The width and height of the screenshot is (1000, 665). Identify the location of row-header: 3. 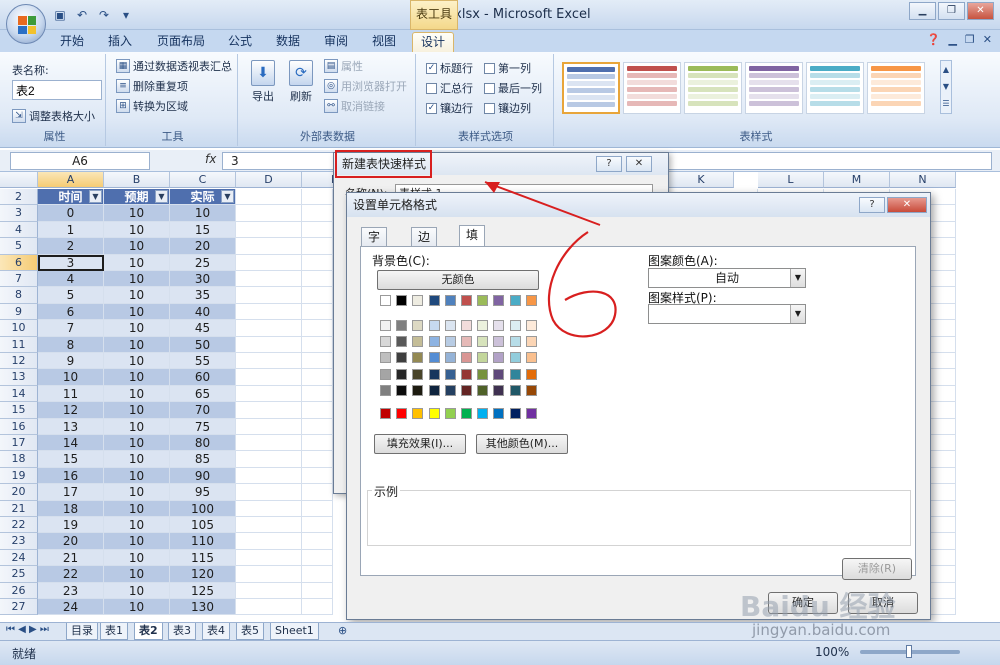
(19, 213).